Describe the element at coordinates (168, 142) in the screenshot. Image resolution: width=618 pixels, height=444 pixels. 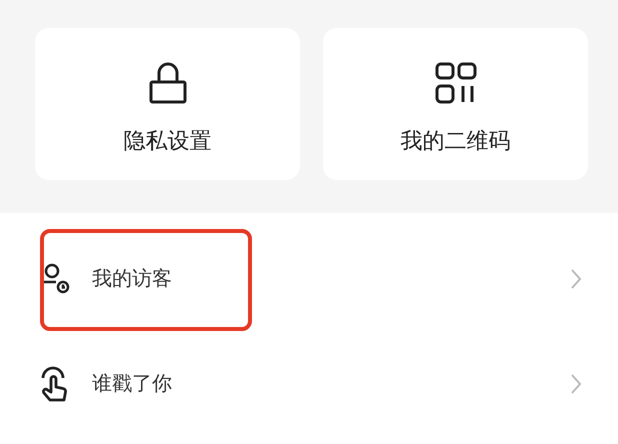
I see `shortcut-label: 隐私设置` at that location.